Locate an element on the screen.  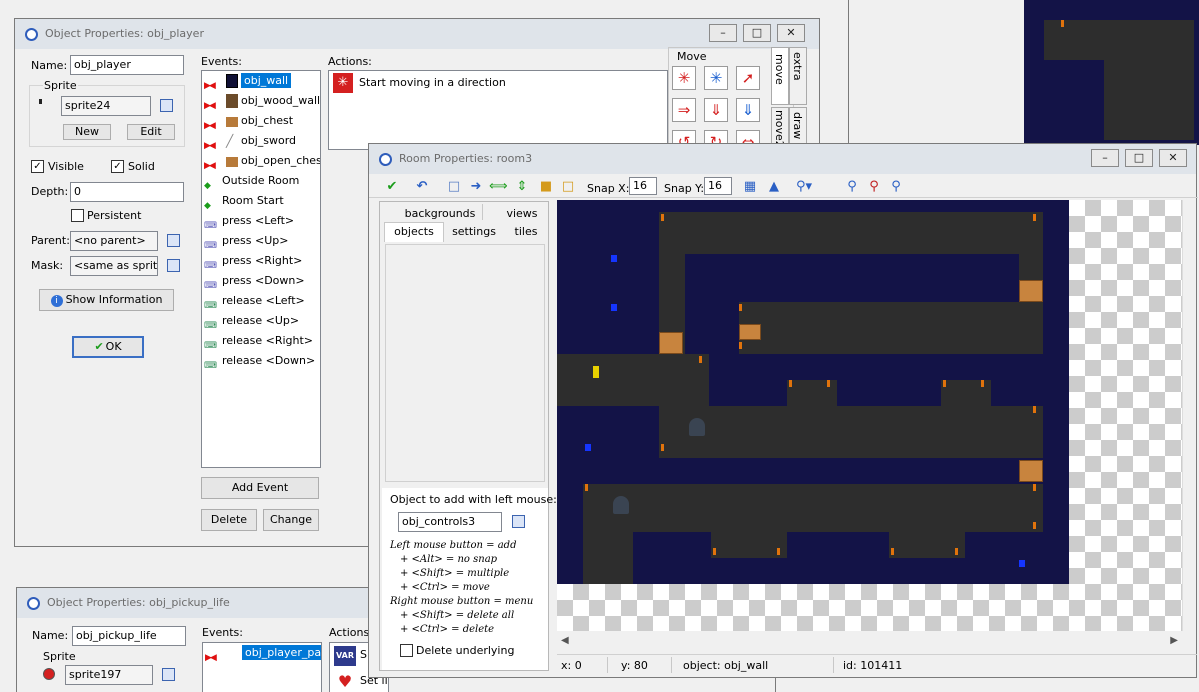
zoom-in-icon: ⚲ is located at coordinates (896, 187).